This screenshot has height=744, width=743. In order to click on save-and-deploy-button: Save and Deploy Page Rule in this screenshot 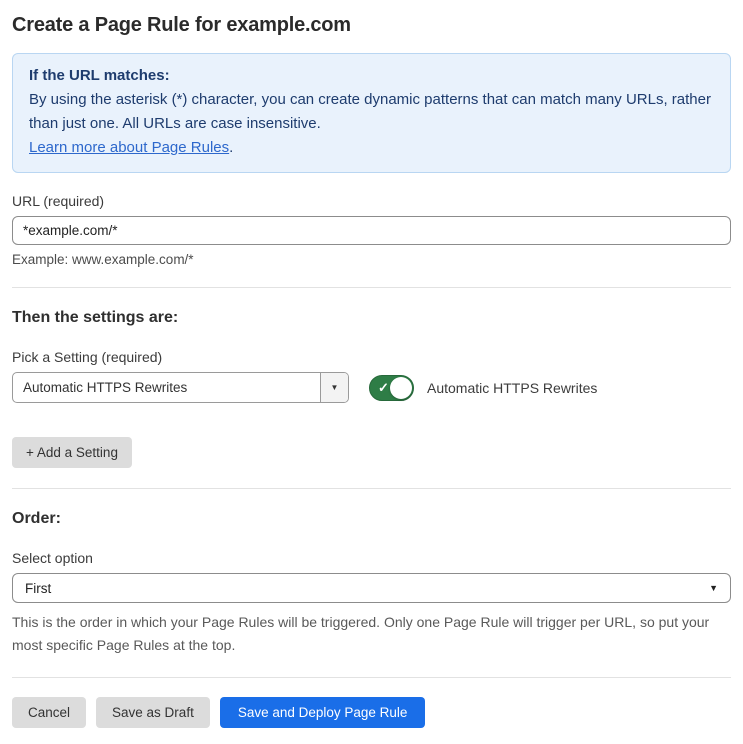, I will do `click(322, 712)`.